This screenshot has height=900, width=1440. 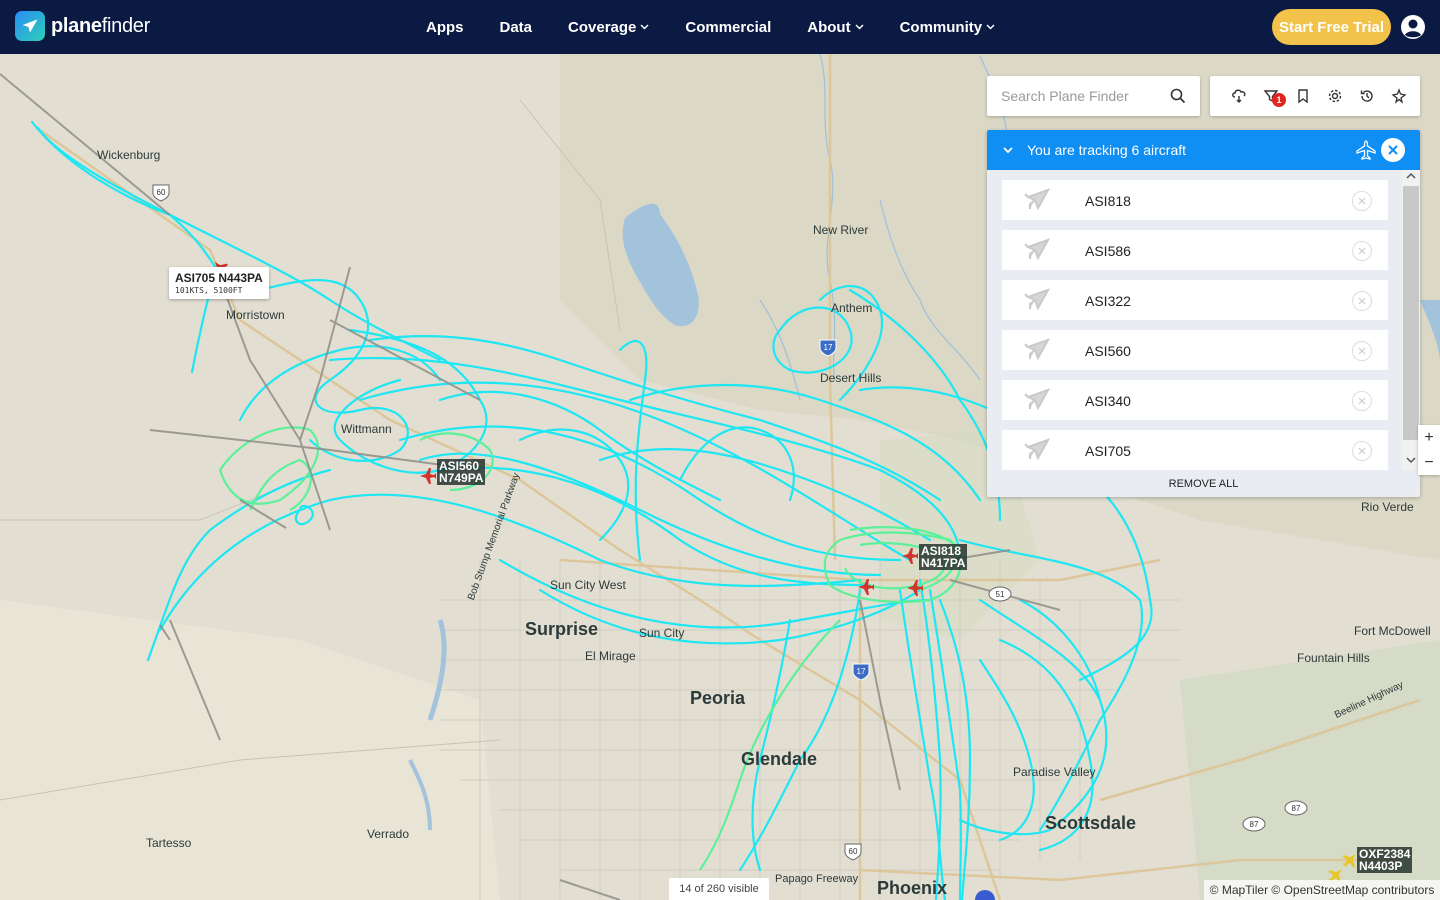 I want to click on nav-commercial-label: Commercial, so click(x=728, y=27).